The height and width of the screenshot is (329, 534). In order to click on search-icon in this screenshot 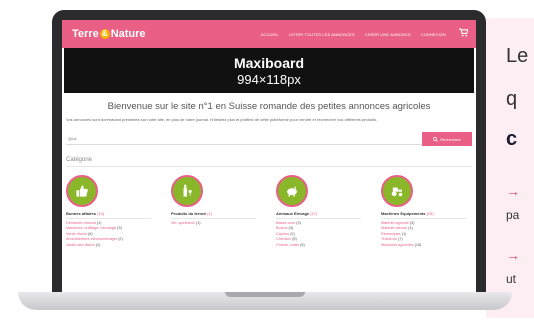, I will do `click(436, 139)`.